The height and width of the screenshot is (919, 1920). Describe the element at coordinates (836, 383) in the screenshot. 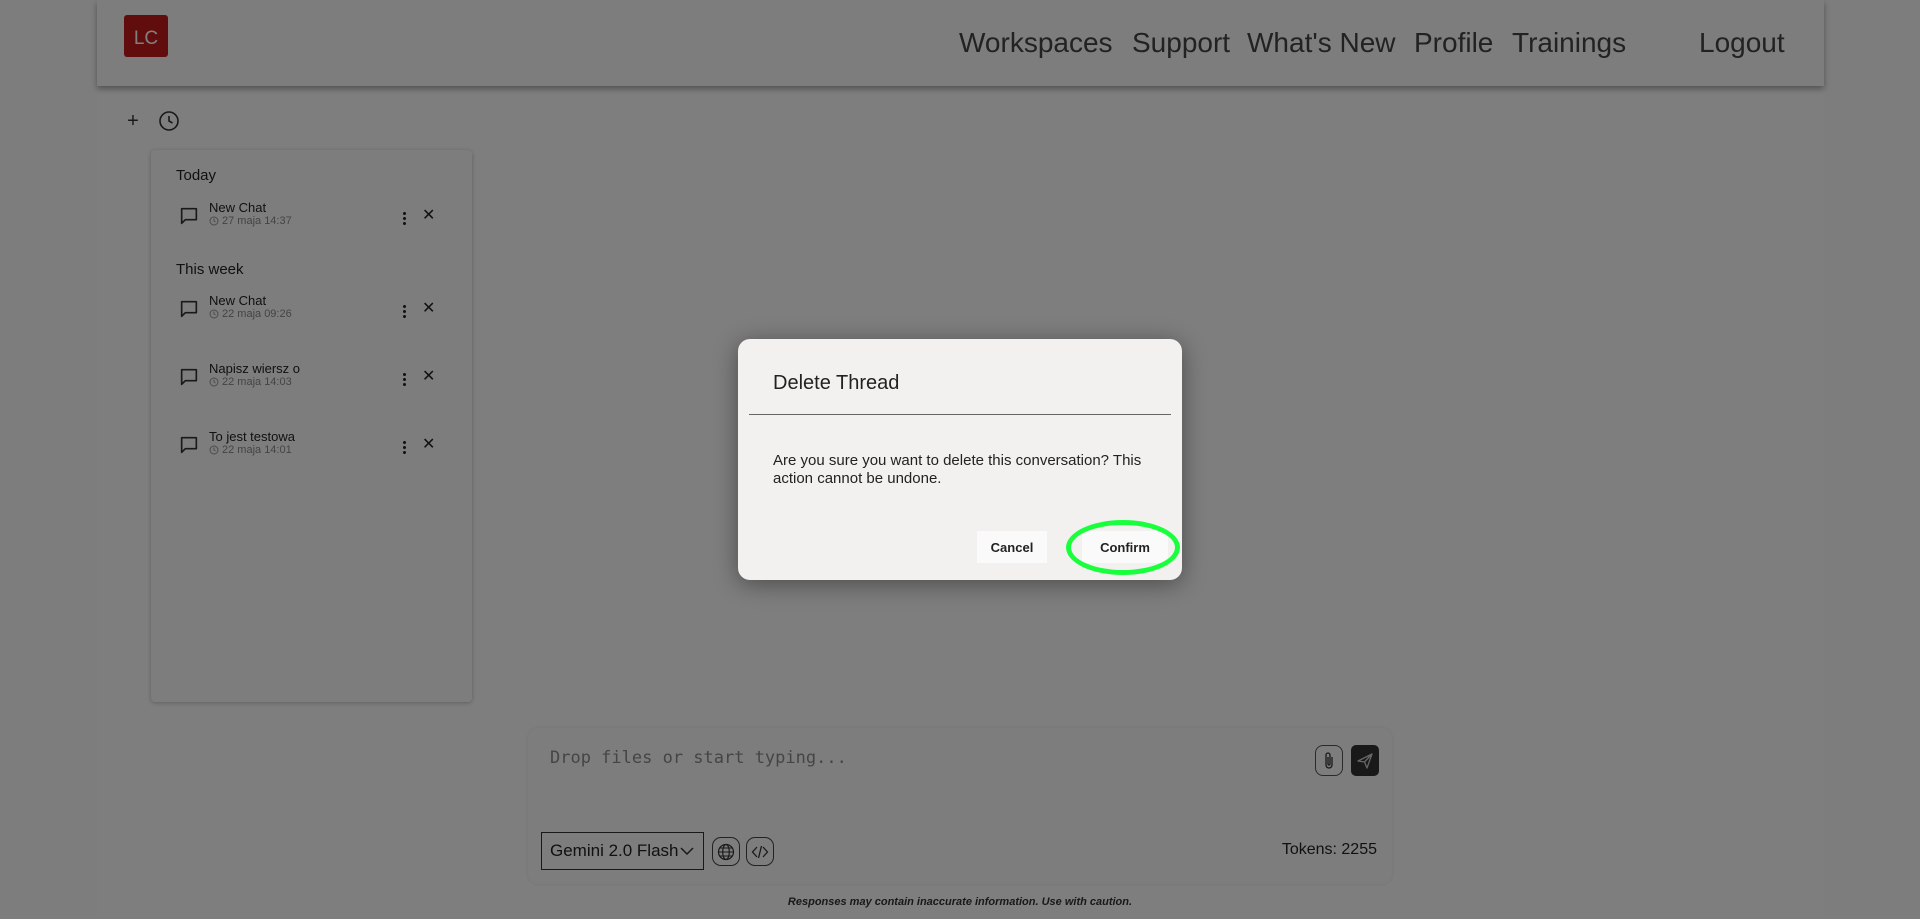

I see `dialog-title: Delete Thread` at that location.